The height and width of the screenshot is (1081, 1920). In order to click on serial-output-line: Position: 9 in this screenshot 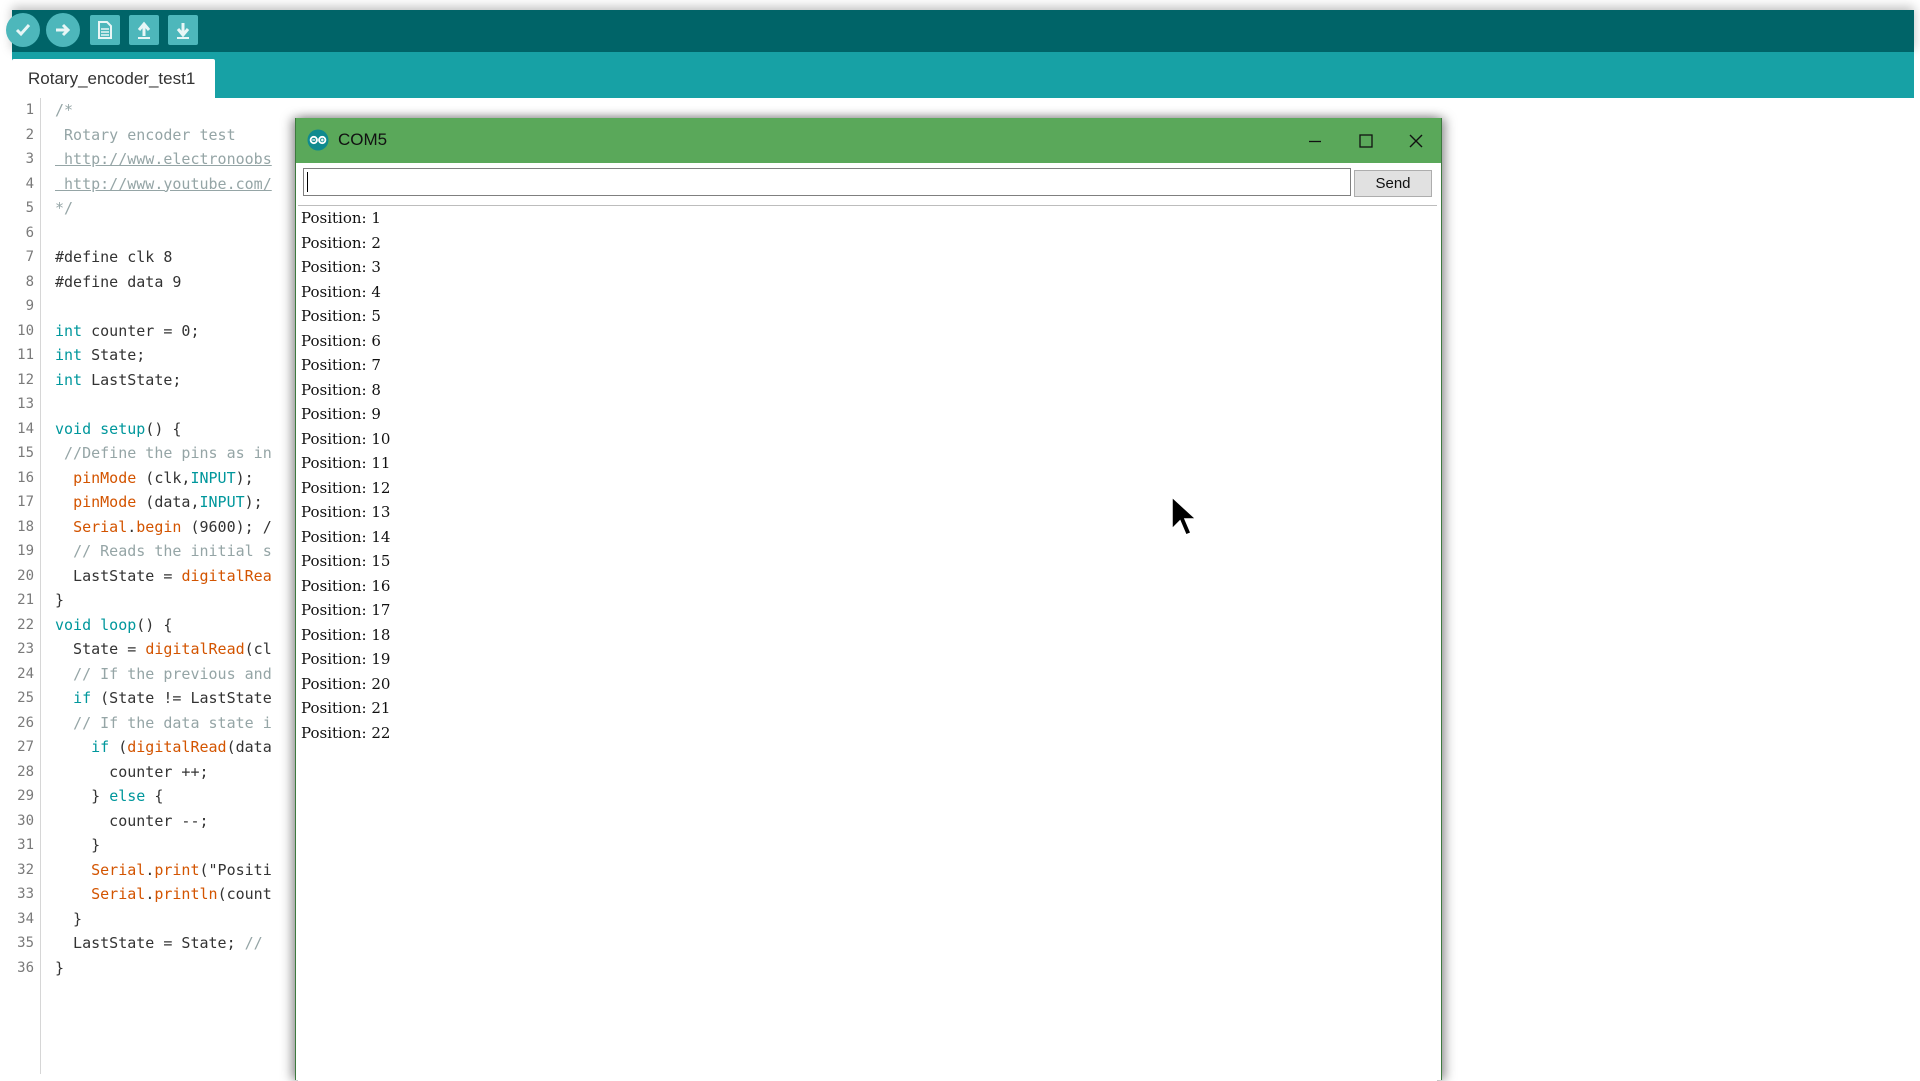, I will do `click(341, 414)`.